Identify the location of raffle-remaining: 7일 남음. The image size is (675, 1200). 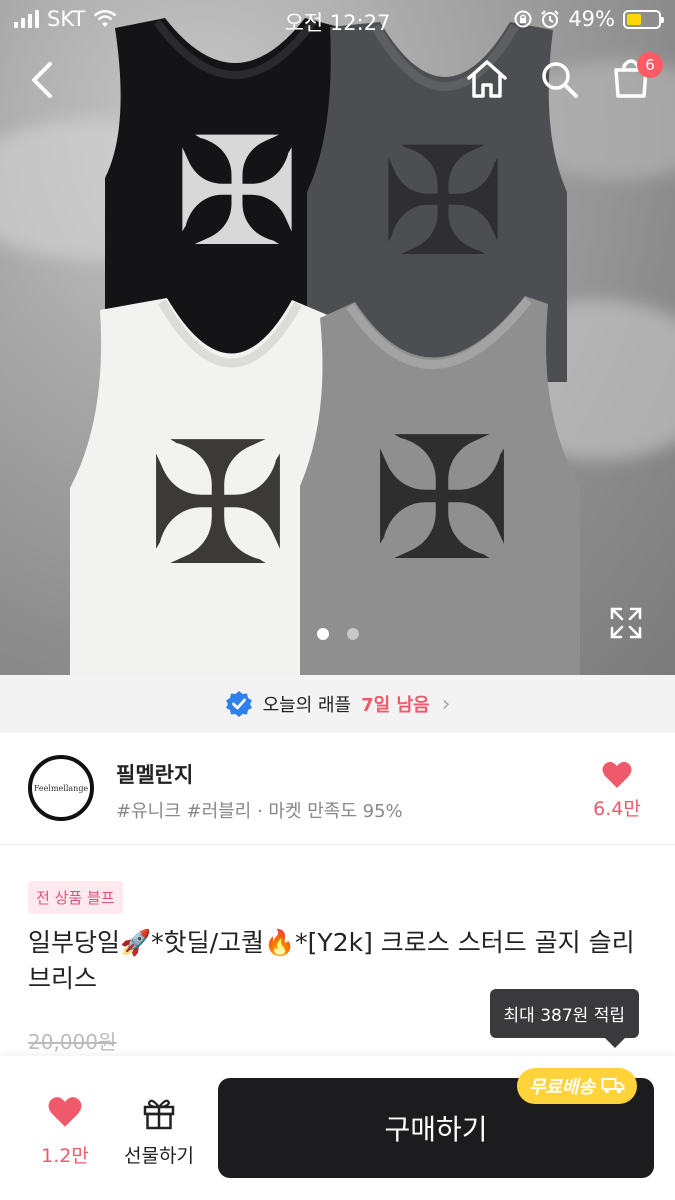
(395, 705).